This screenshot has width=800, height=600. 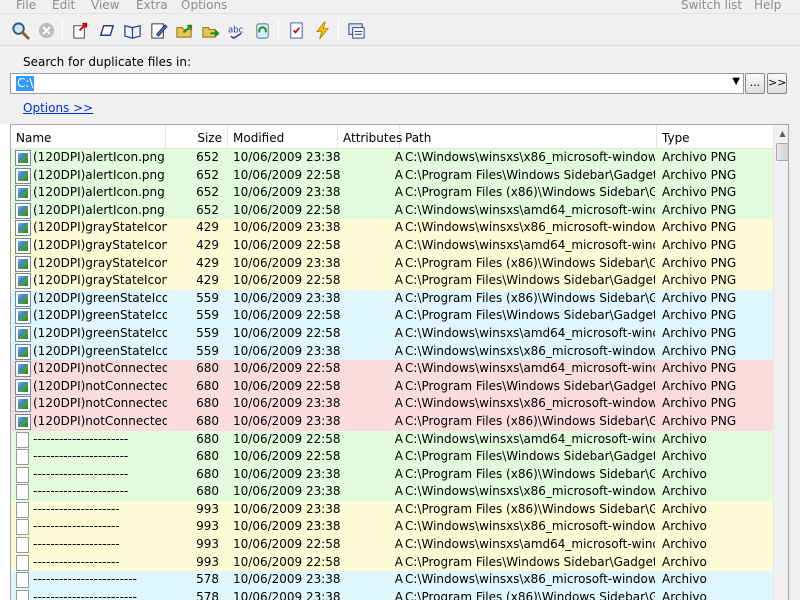 I want to click on stop-button, so click(x=46, y=30).